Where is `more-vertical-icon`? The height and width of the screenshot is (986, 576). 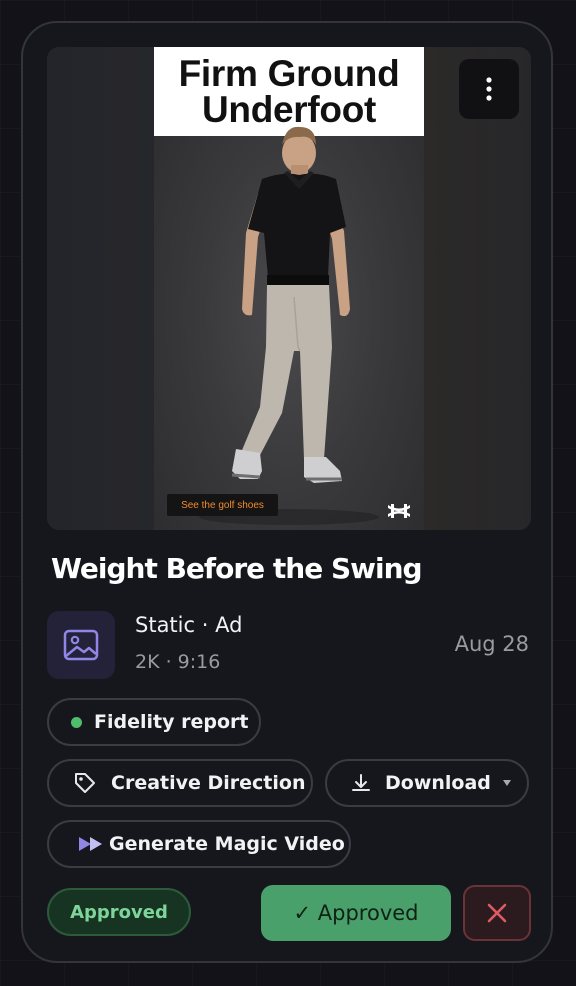 more-vertical-icon is located at coordinates (489, 89).